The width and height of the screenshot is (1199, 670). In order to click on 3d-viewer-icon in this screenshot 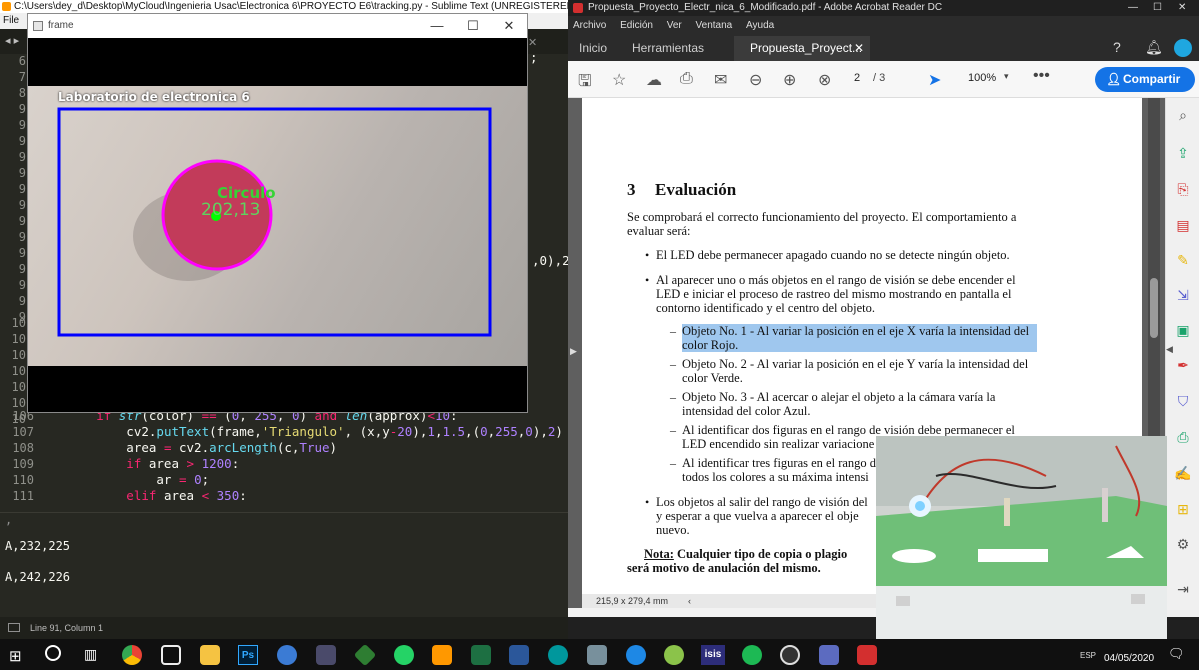, I will do `click(171, 655)`.